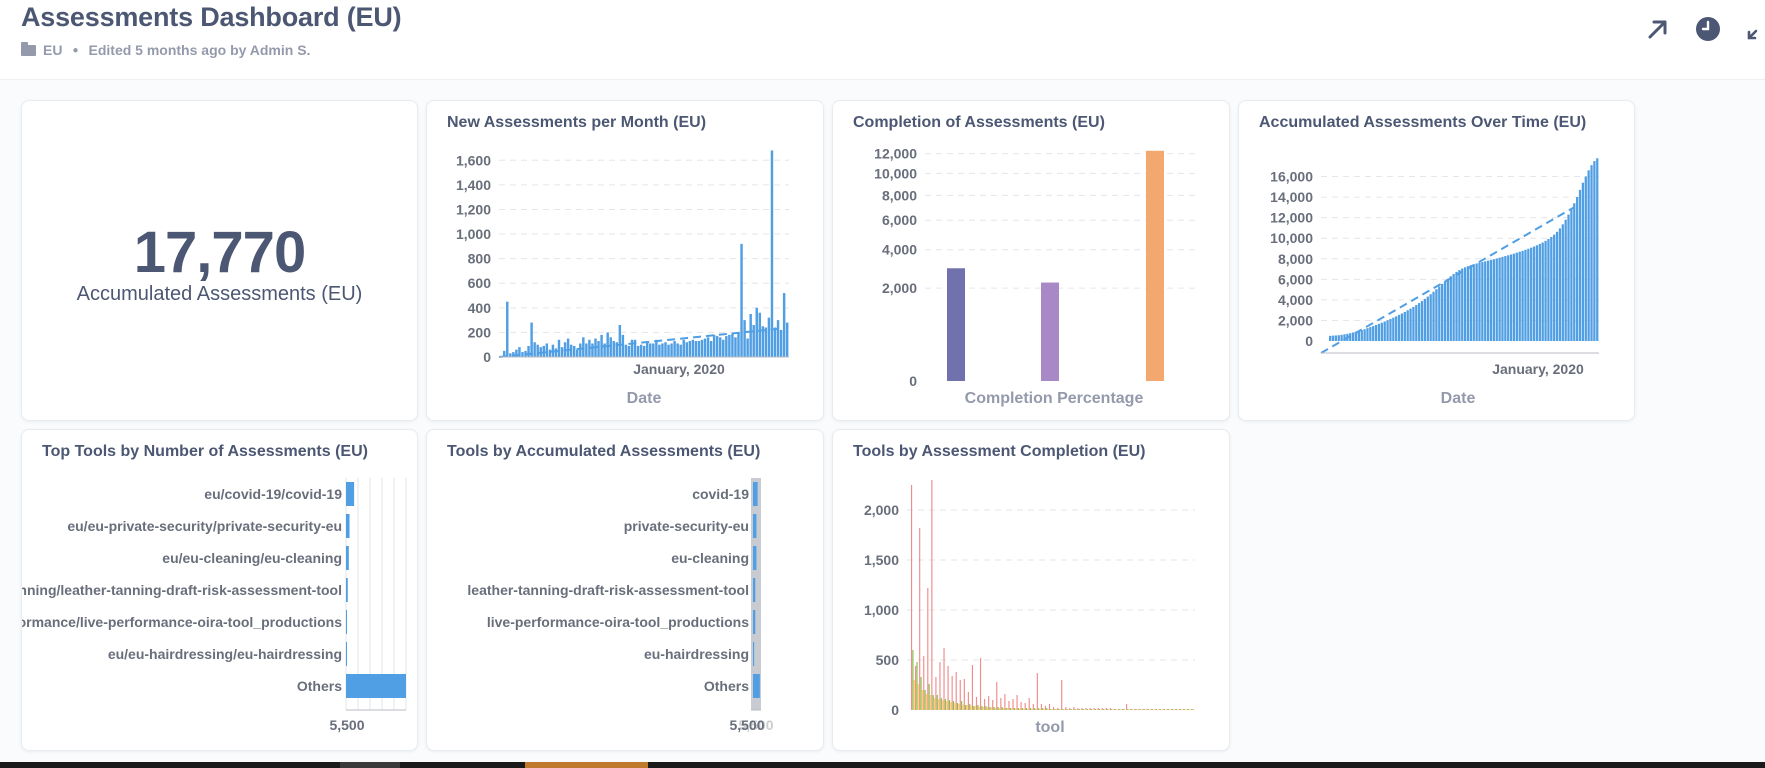  What do you see at coordinates (219, 294) in the screenshot?
I see `scalar-label: Accumulated Assessments (EU)` at bounding box center [219, 294].